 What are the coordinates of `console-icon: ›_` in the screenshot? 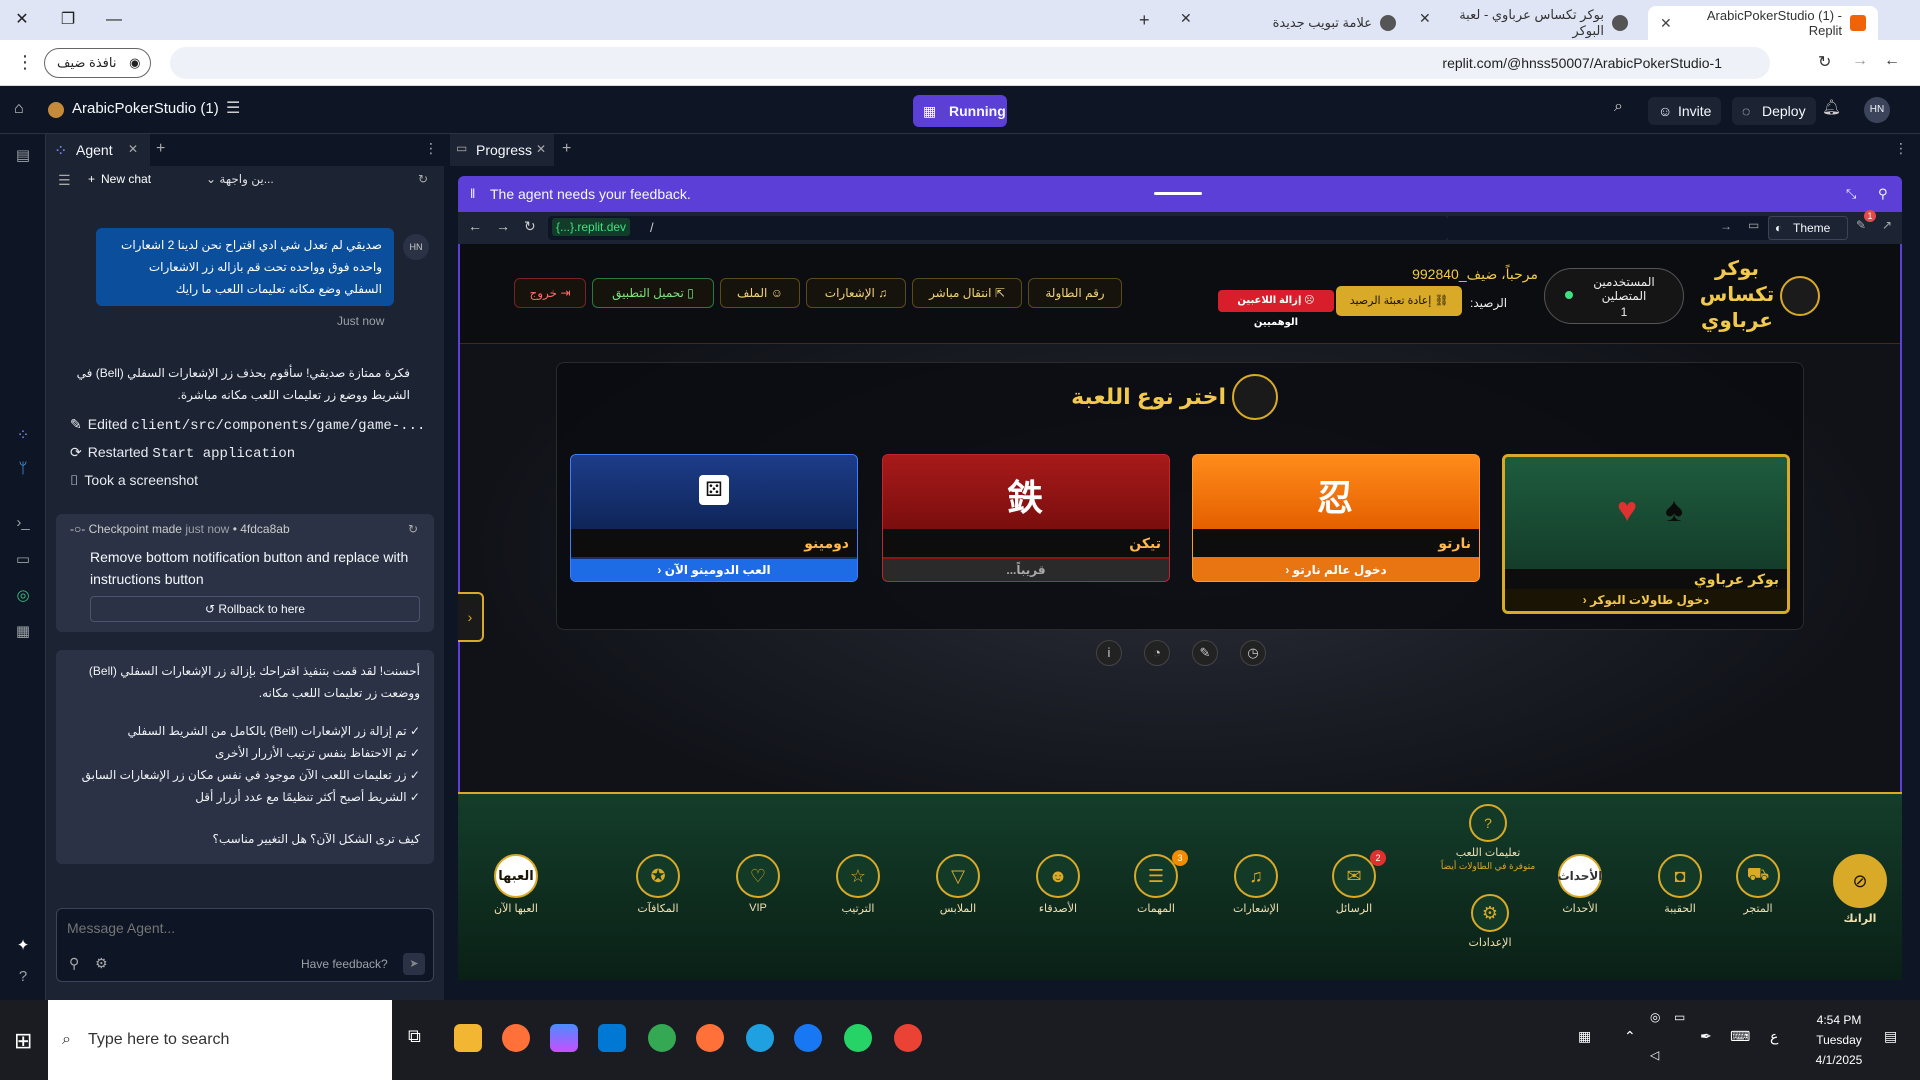 It's located at (23, 523).